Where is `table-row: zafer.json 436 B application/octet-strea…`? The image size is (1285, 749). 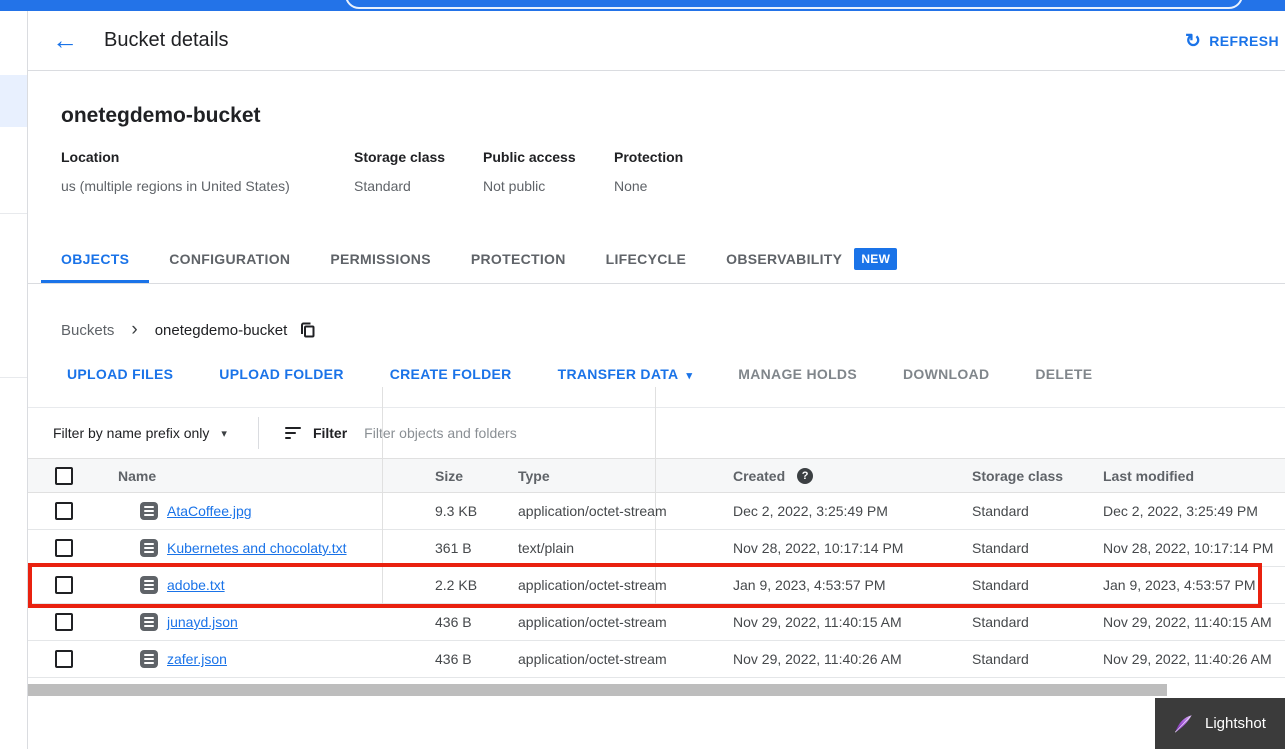 table-row: zafer.json 436 B application/octet-strea… is located at coordinates (656, 659).